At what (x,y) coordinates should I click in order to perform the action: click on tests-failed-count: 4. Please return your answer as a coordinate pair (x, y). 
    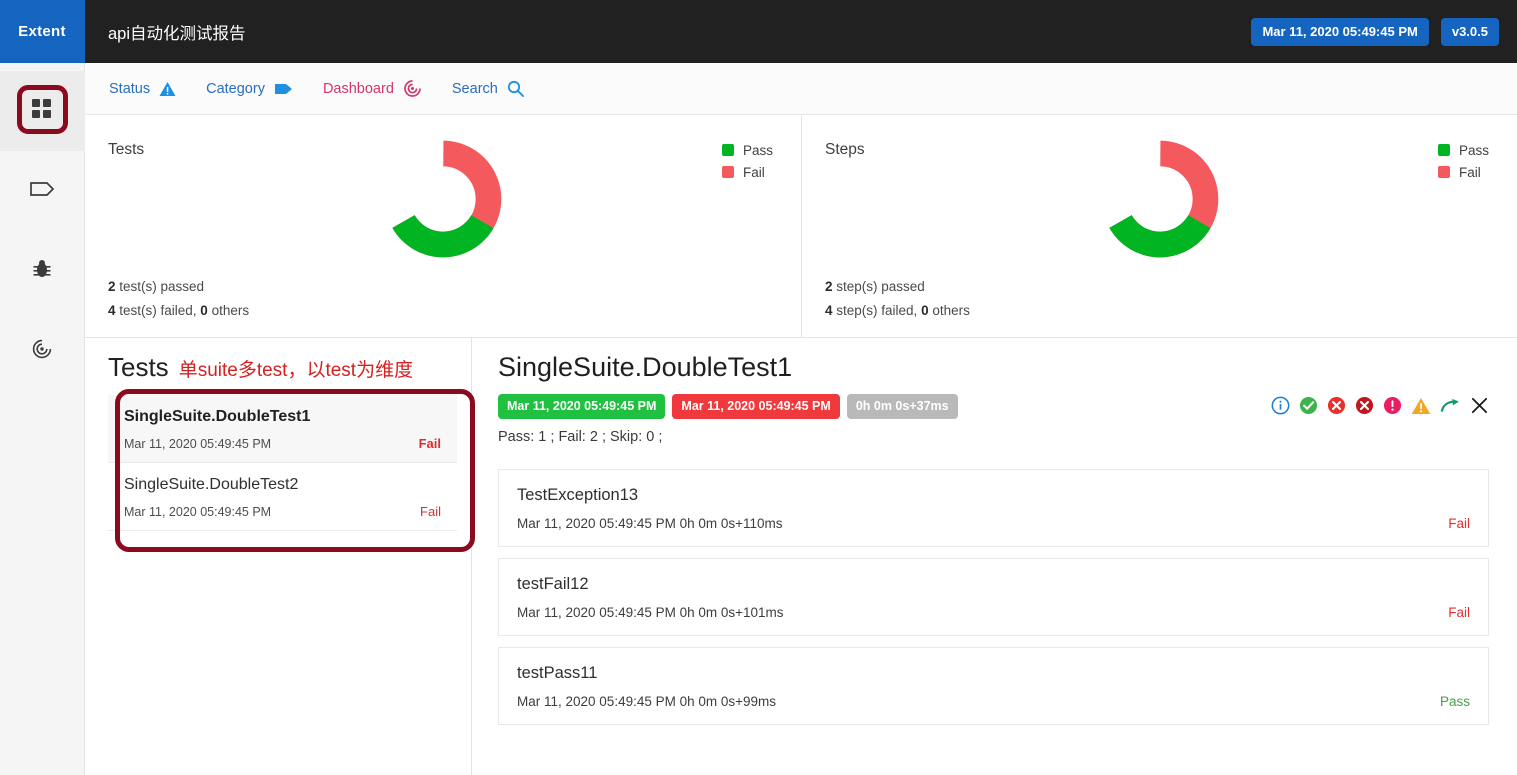
    Looking at the image, I should click on (112, 310).